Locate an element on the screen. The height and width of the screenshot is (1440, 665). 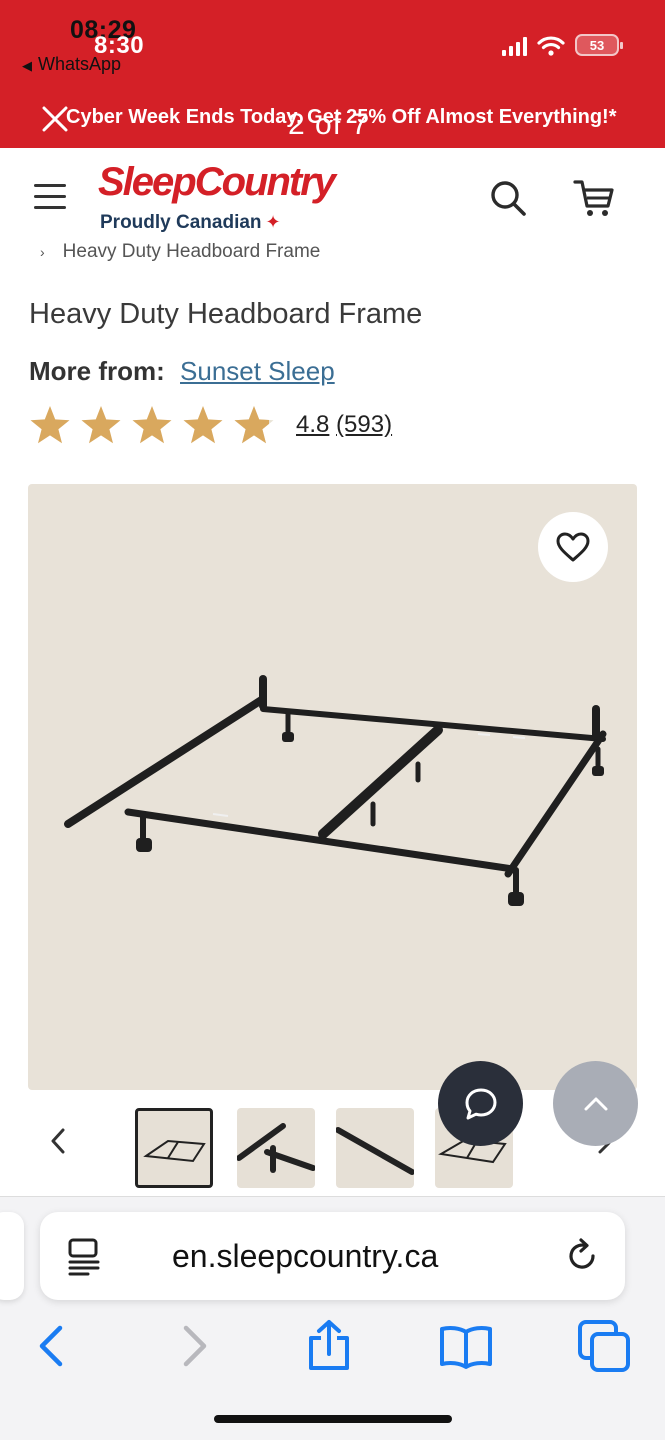
chat-button is located at coordinates (480, 1103).